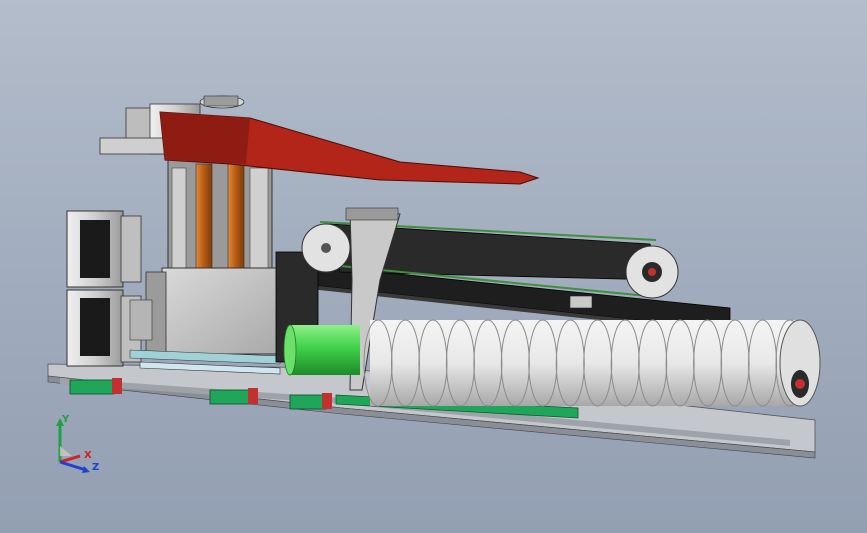  Describe the element at coordinates (77, 443) in the screenshot. I see `coordinate-triad: Y X Z` at that location.